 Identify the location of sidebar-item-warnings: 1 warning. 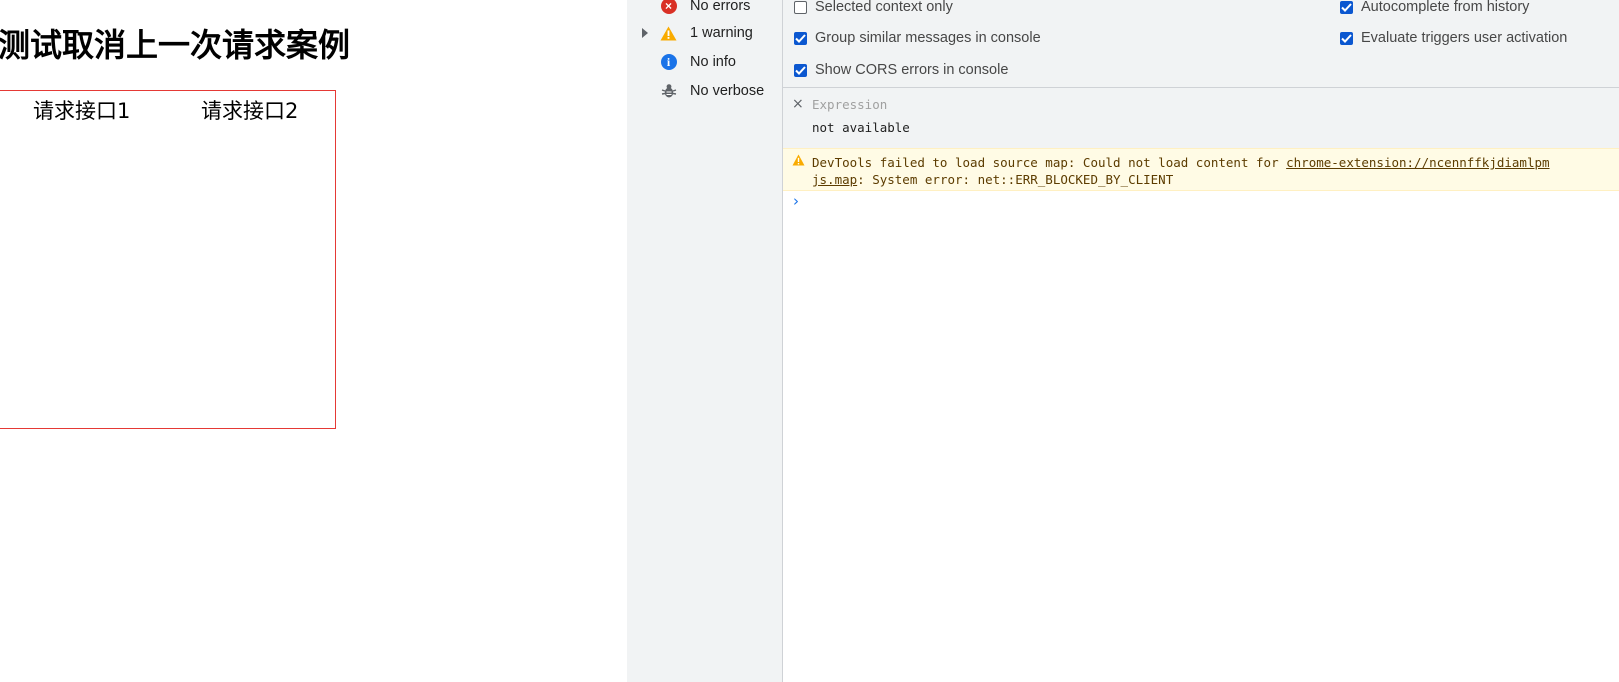
(705, 33).